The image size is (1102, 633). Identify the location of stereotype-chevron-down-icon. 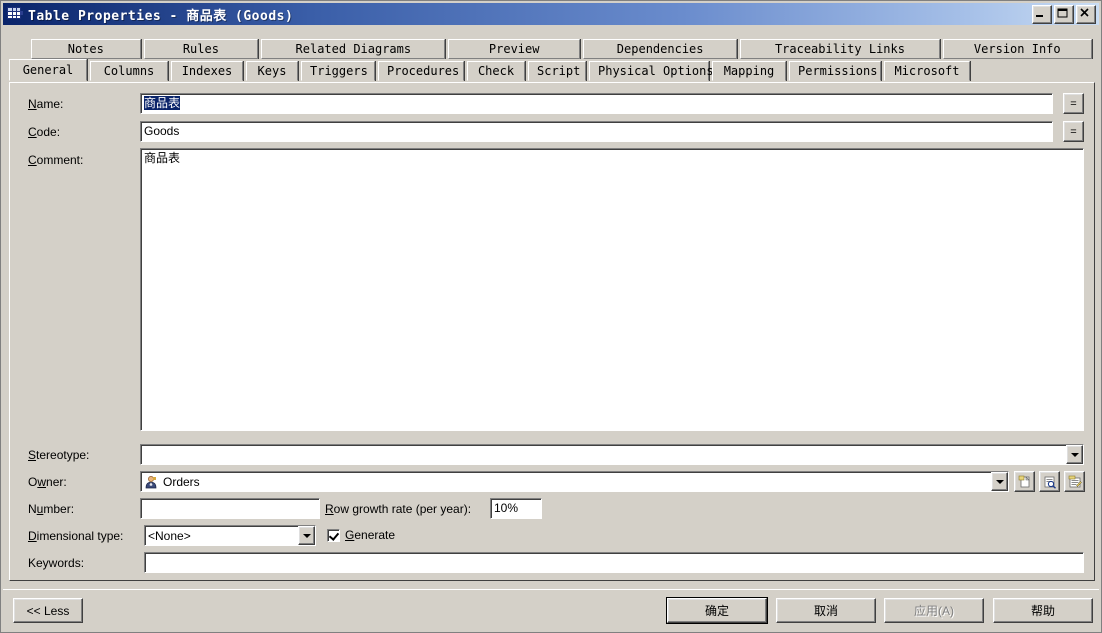
(1074, 454).